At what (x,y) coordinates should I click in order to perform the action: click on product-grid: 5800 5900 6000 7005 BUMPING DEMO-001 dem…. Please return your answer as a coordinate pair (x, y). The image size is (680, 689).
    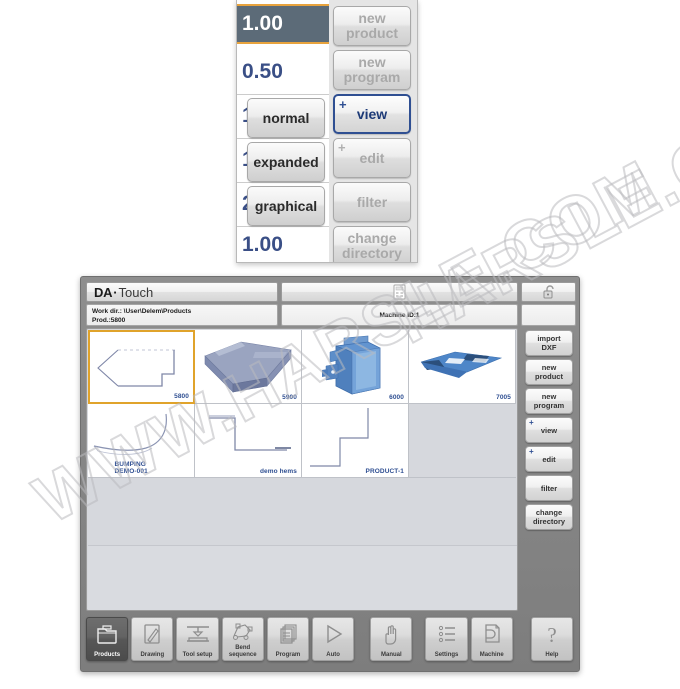
    Looking at the image, I should click on (302, 404).